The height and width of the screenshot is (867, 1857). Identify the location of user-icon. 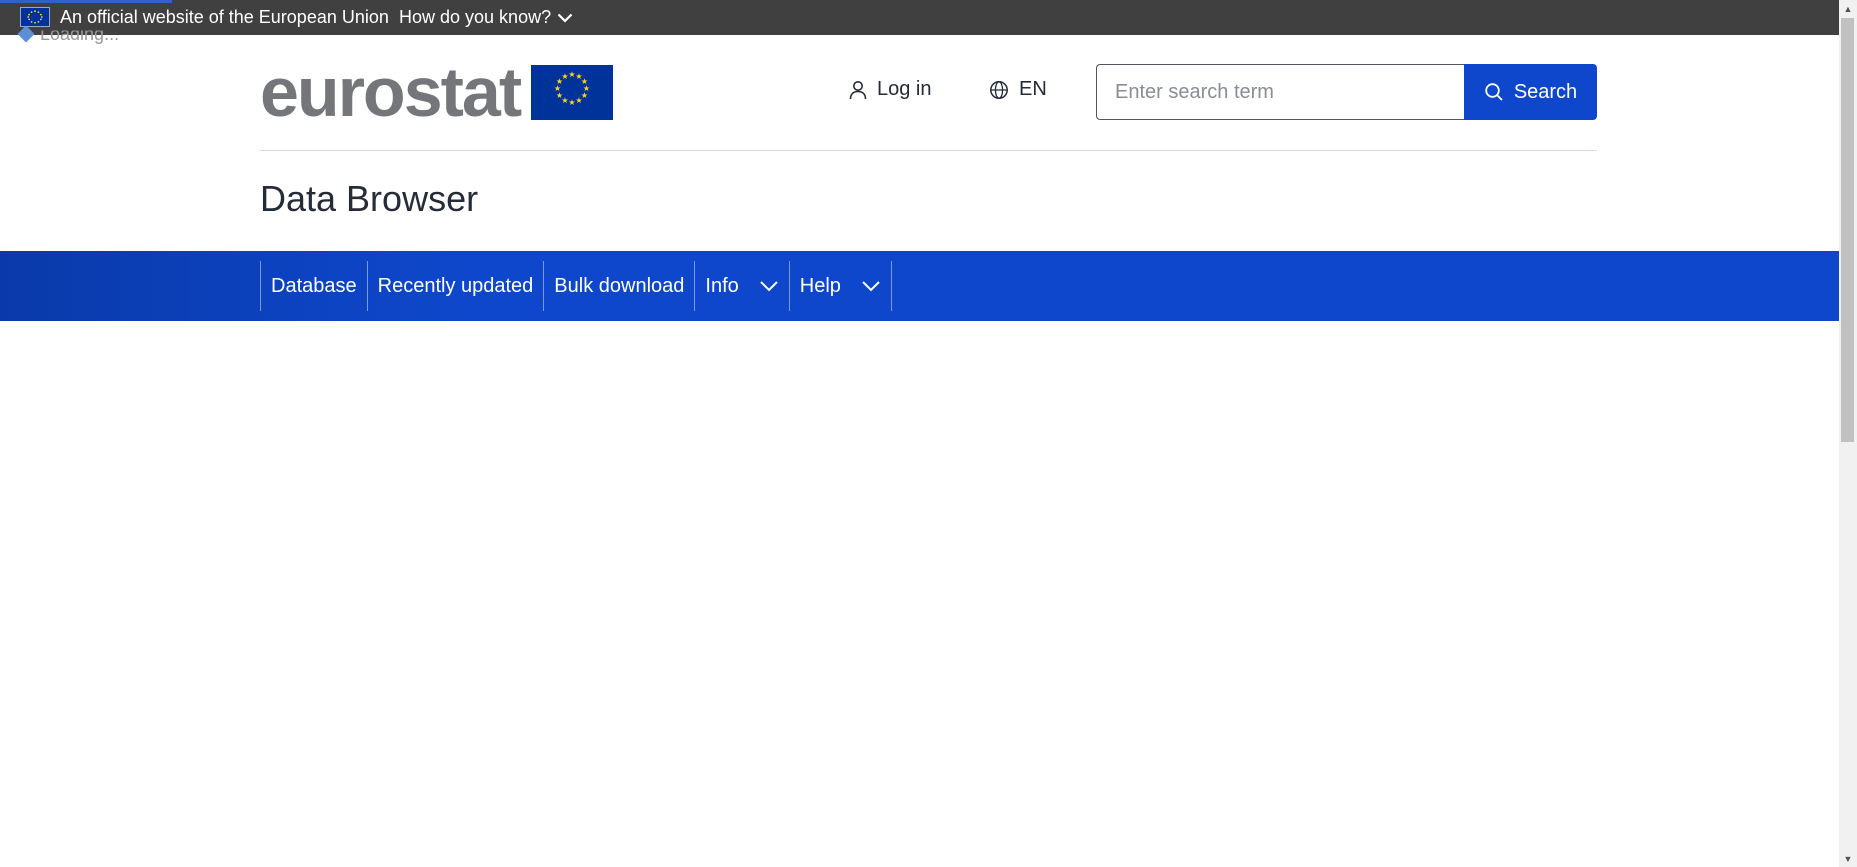
(858, 89).